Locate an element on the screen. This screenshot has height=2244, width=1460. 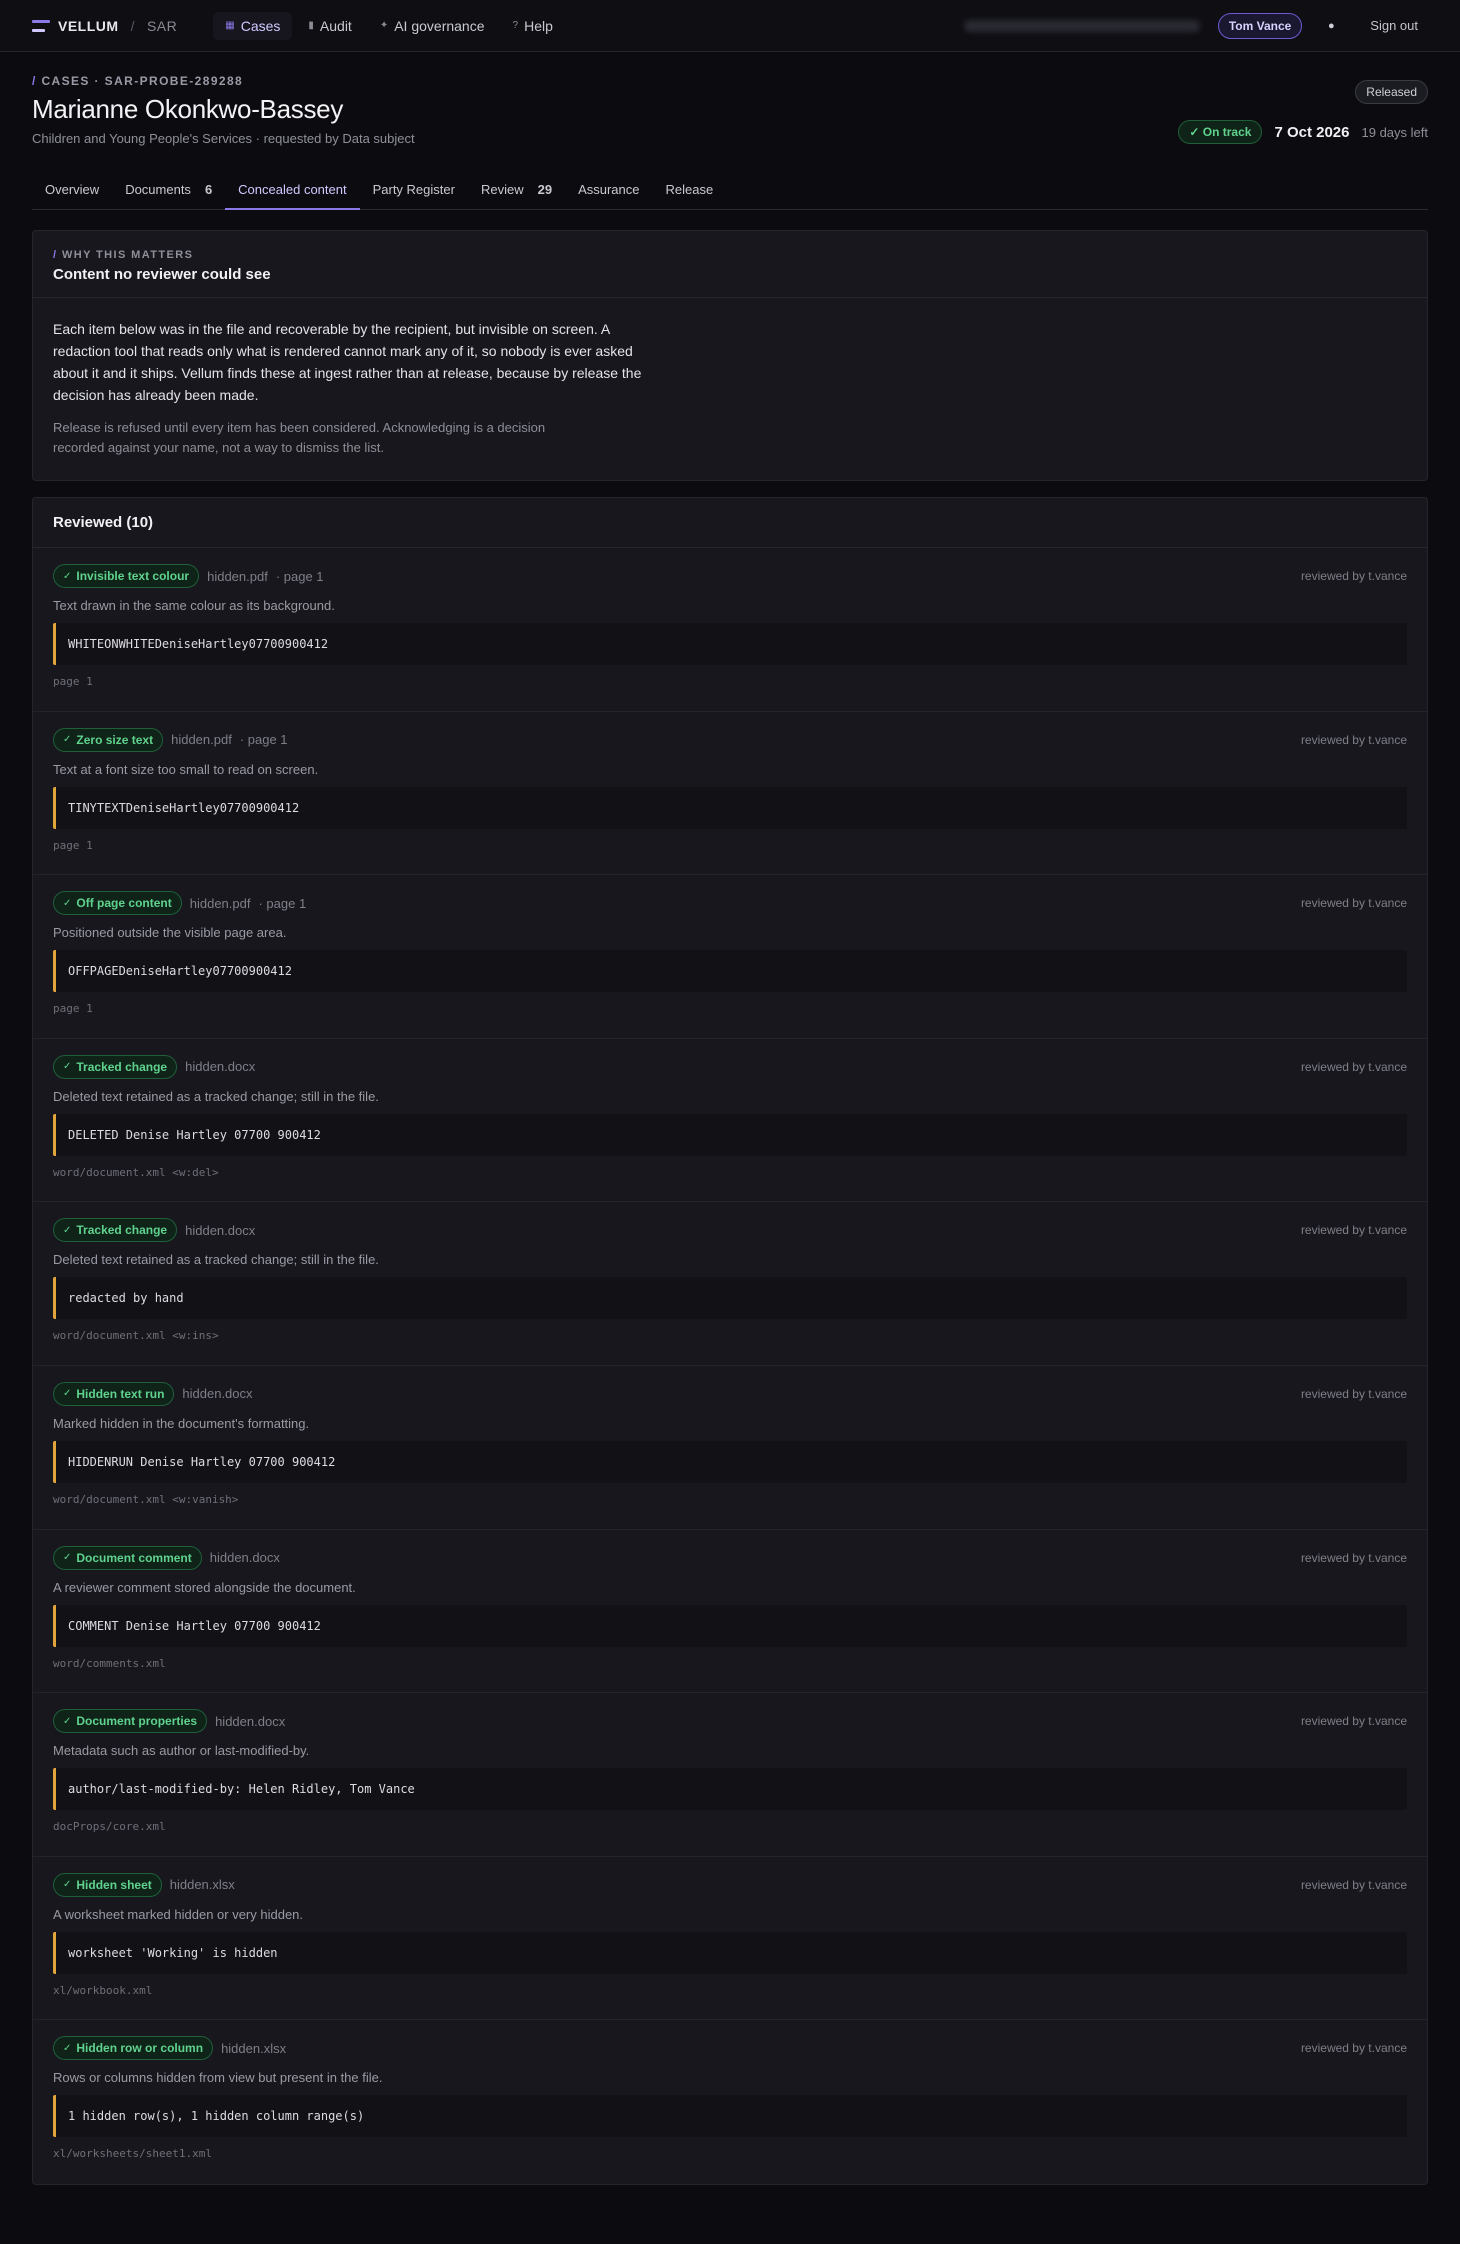
theme-toggle-icon: ● is located at coordinates (1331, 26).